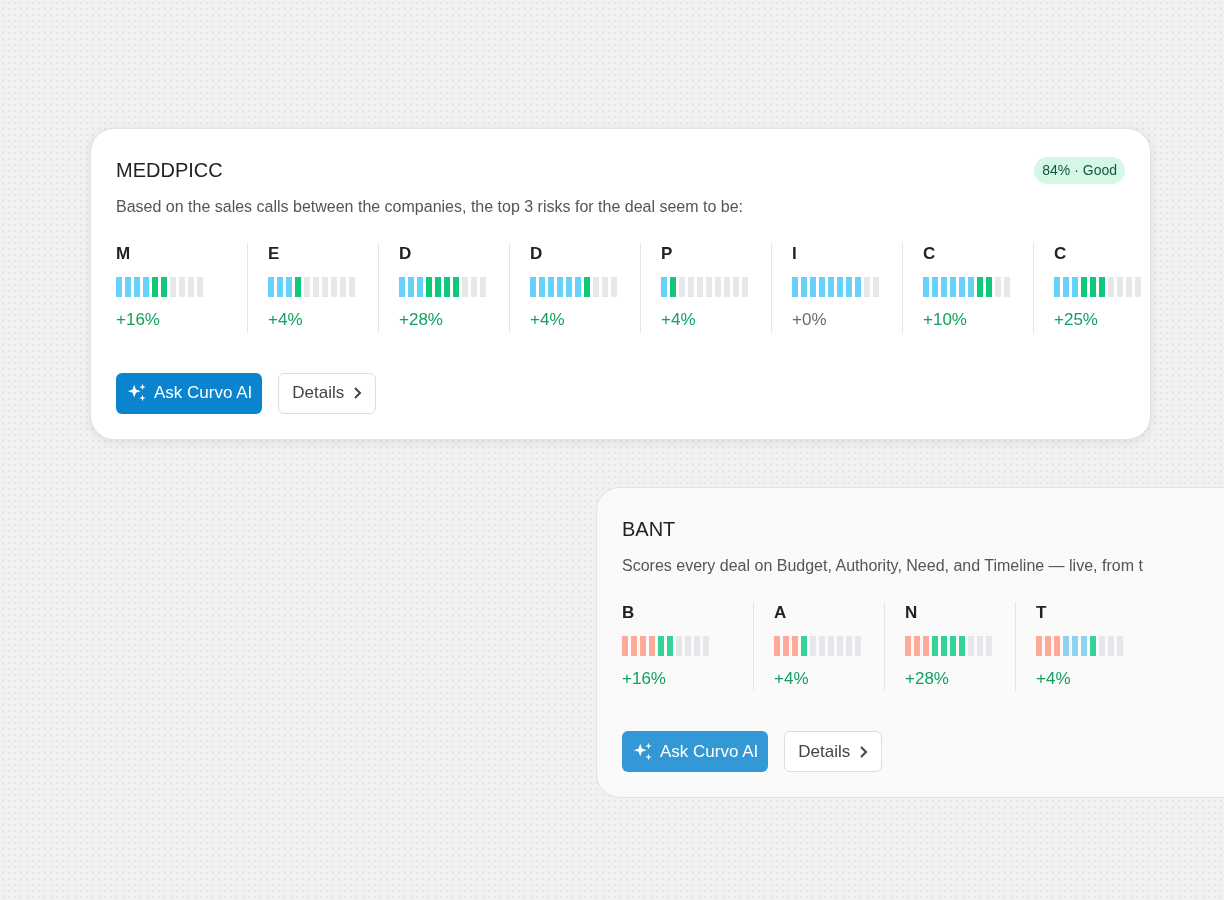 This screenshot has height=900, width=1224. I want to click on metric-change: +25%, so click(1076, 320).